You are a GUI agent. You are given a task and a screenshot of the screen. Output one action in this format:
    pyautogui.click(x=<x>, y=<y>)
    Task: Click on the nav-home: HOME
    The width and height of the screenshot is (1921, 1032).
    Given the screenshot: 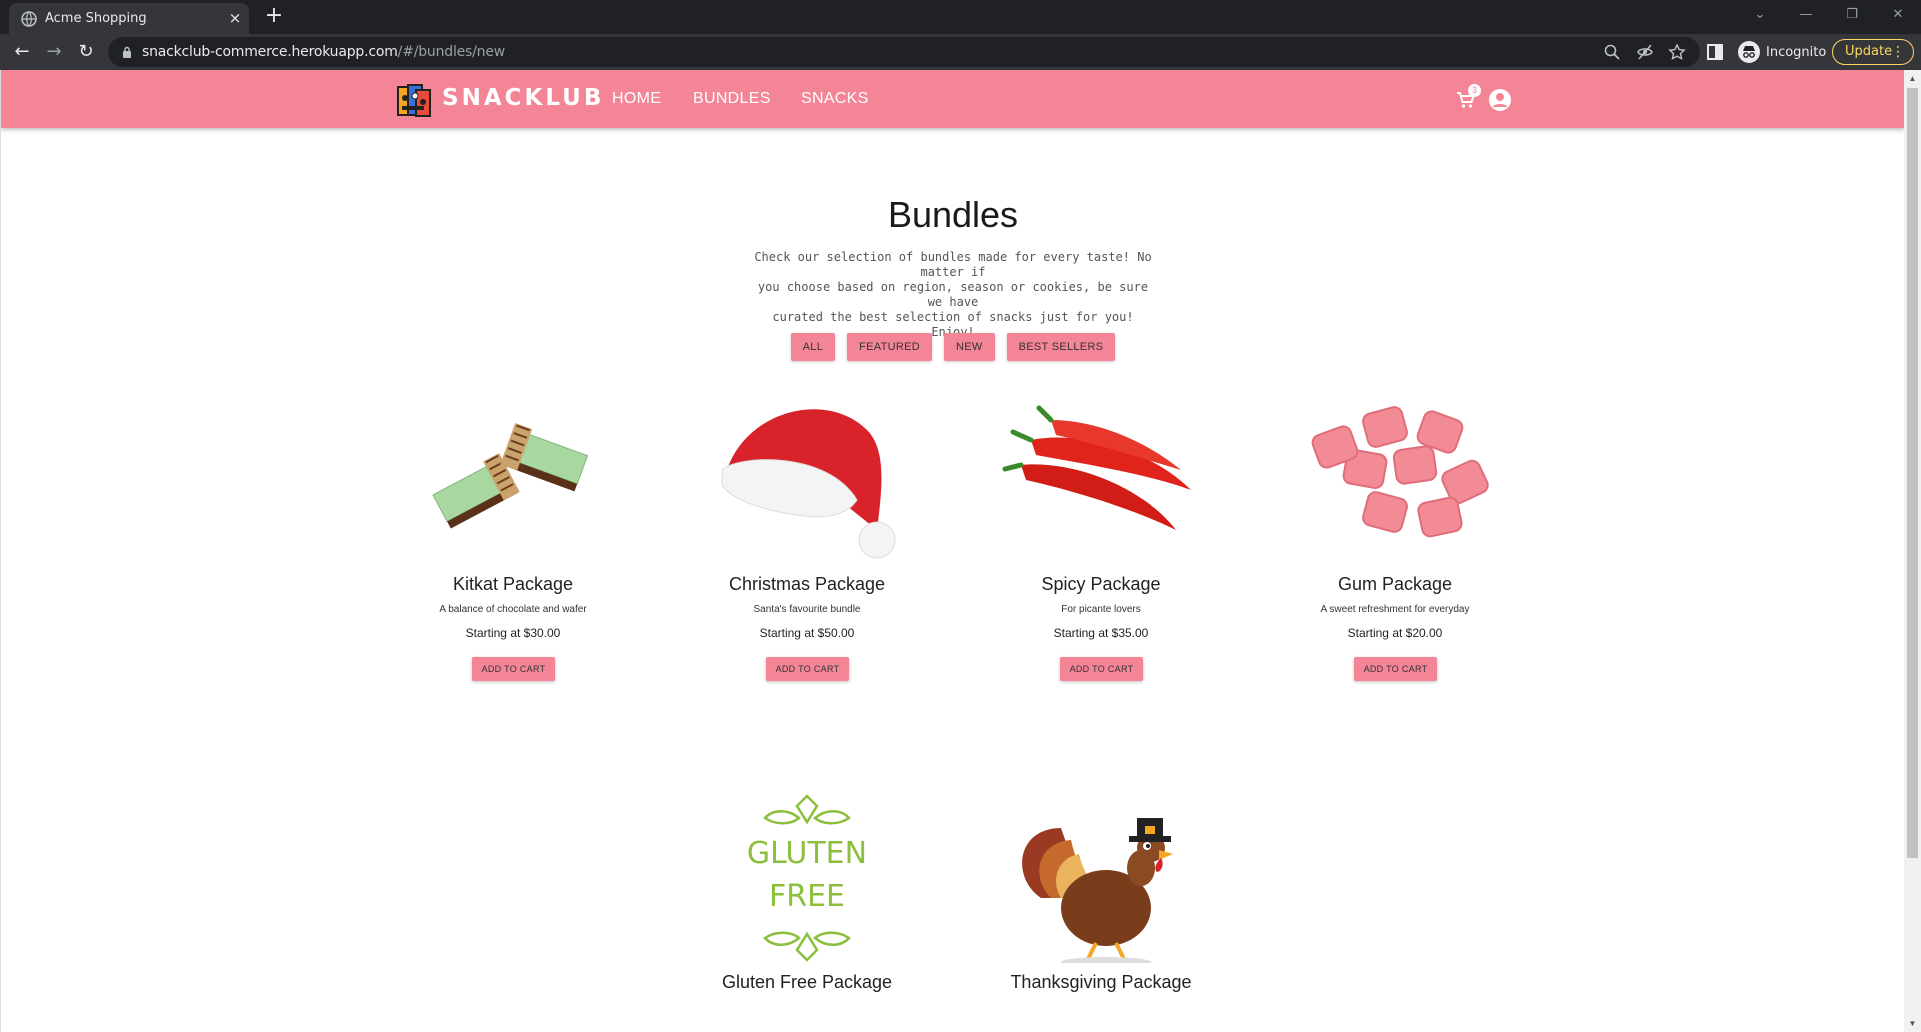 What is the action you would take?
    pyautogui.click(x=636, y=99)
    